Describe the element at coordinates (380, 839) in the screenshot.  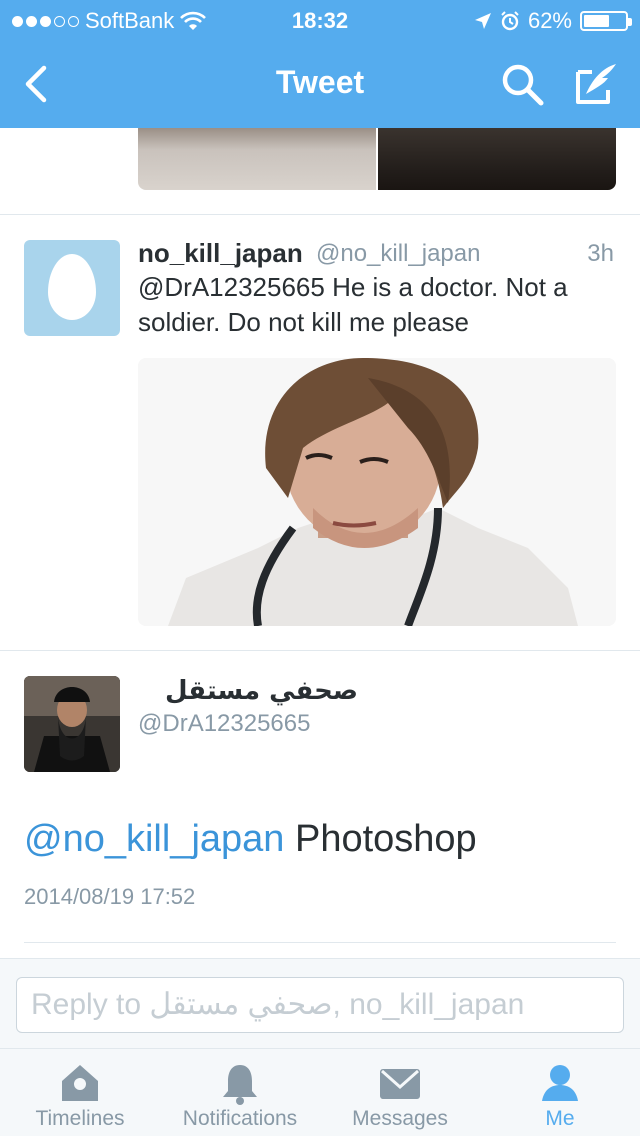
I see `main-tweet-body: Photoshop` at that location.